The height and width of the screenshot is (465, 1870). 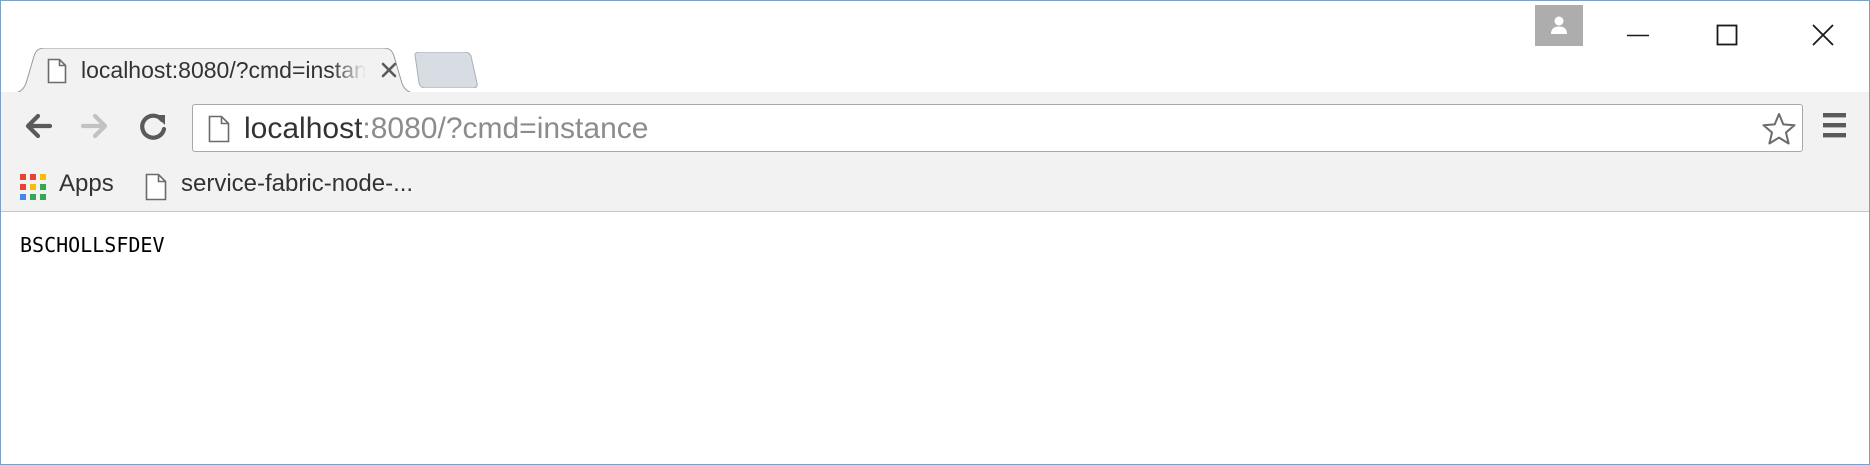 I want to click on url-text: localhost:8080/?cmd=instance, so click(x=446, y=129).